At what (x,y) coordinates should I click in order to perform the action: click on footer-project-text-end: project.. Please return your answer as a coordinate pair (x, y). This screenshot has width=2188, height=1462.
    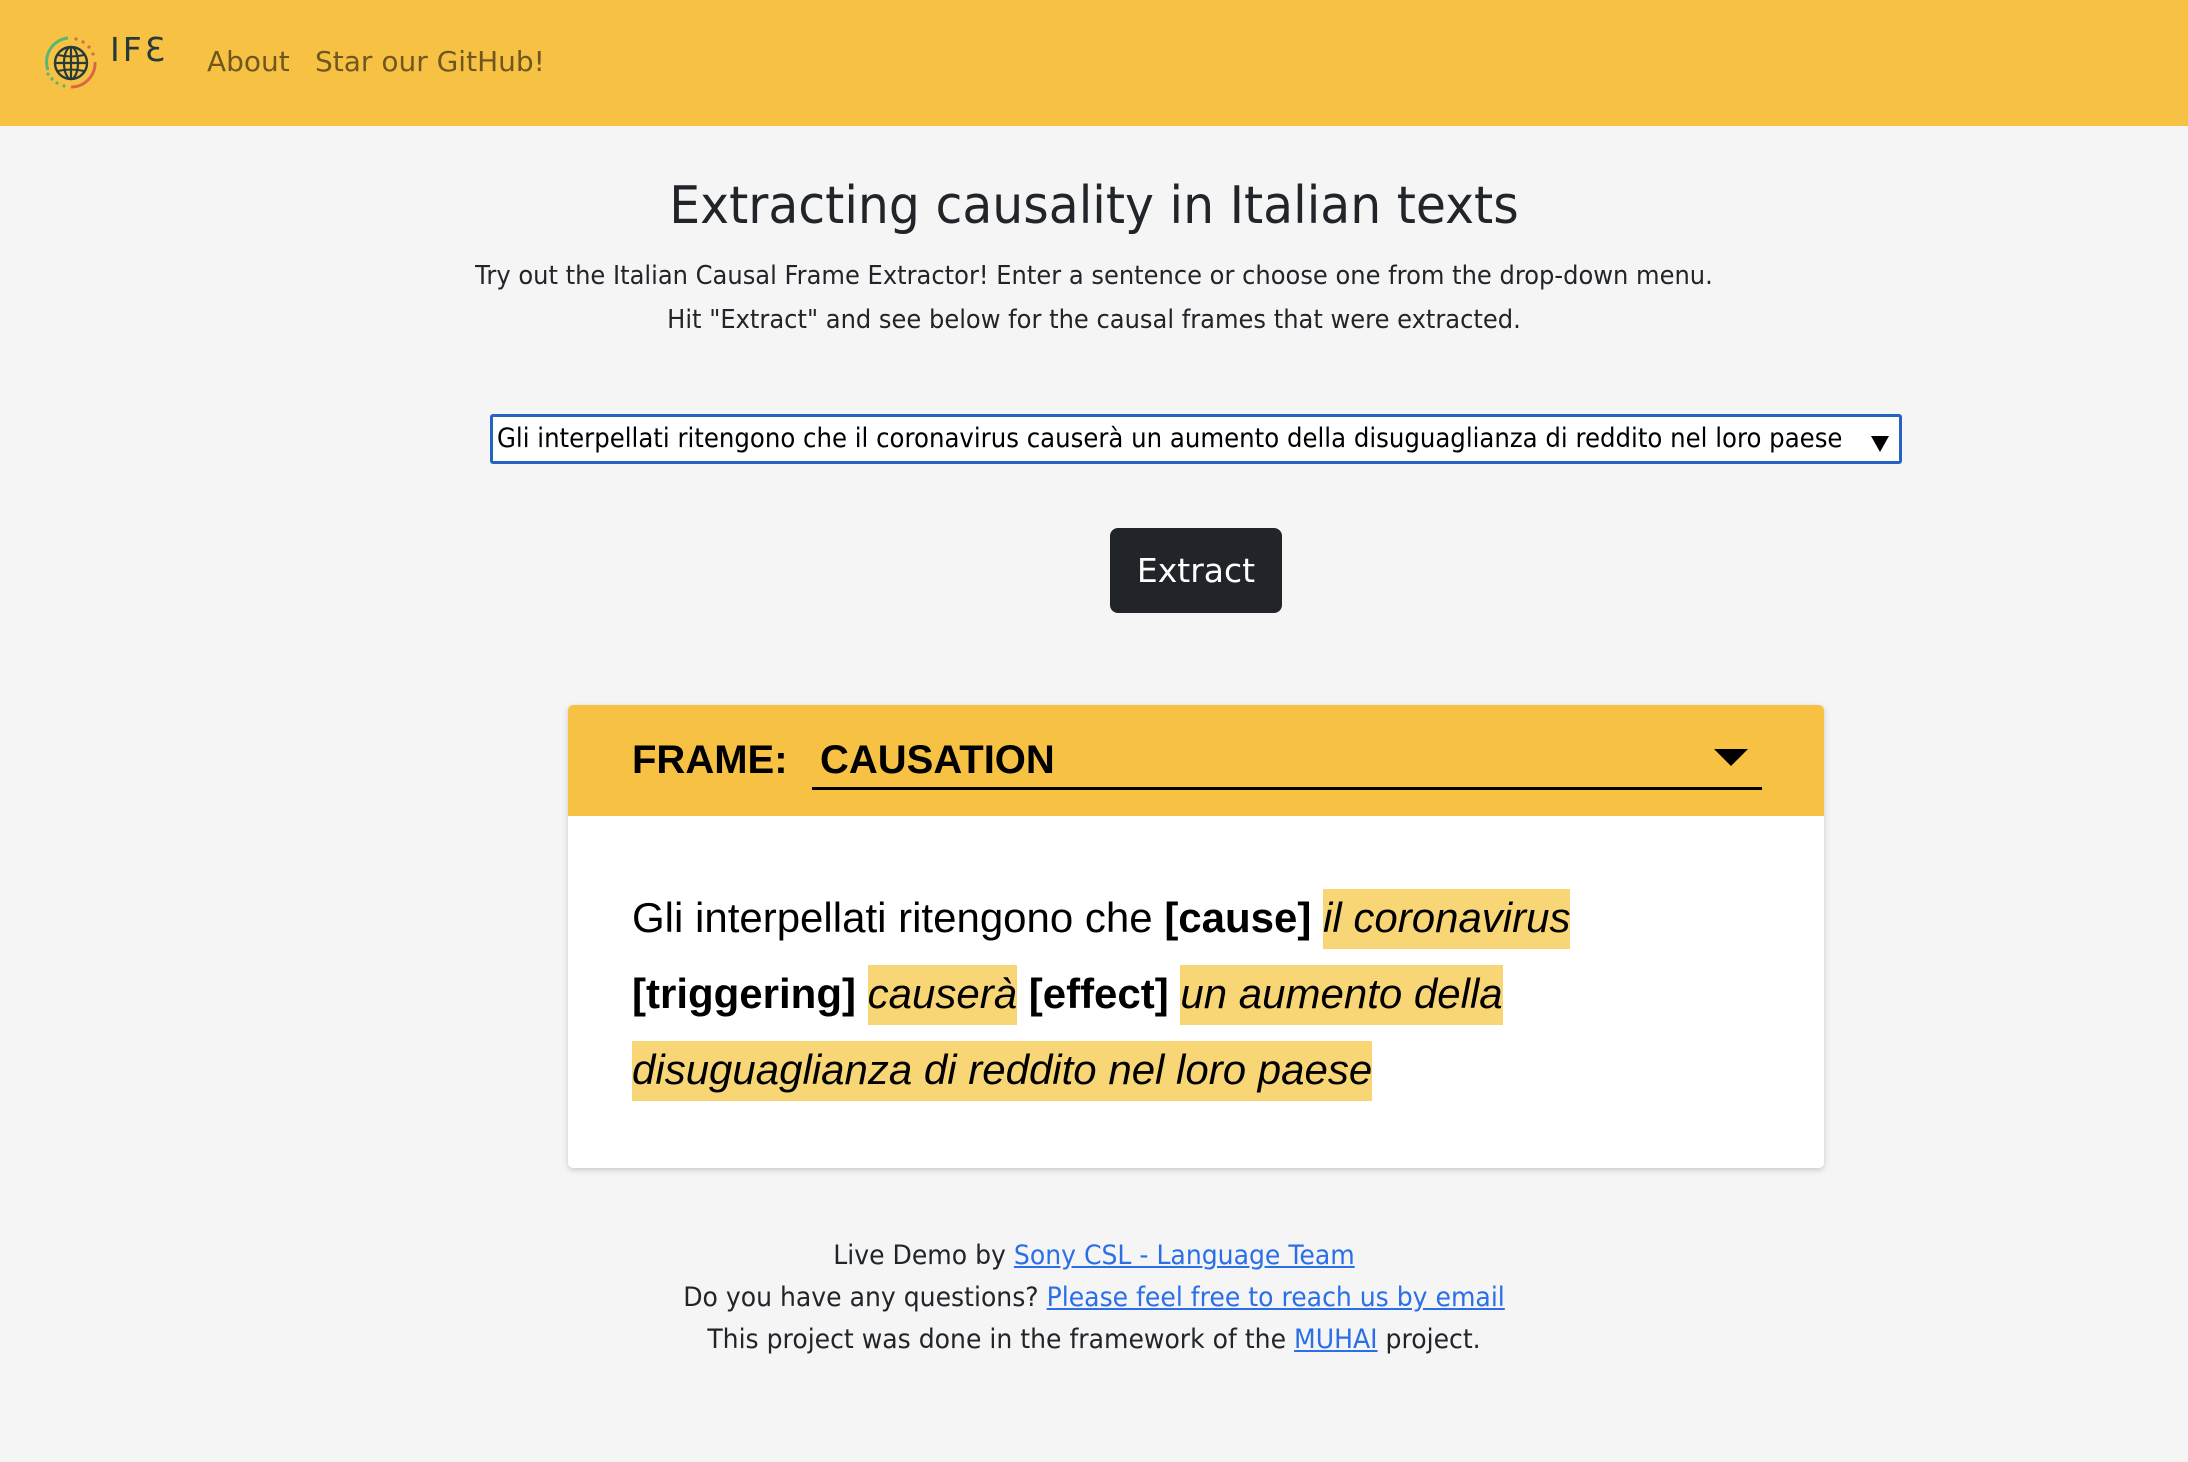
    Looking at the image, I should click on (1429, 1339).